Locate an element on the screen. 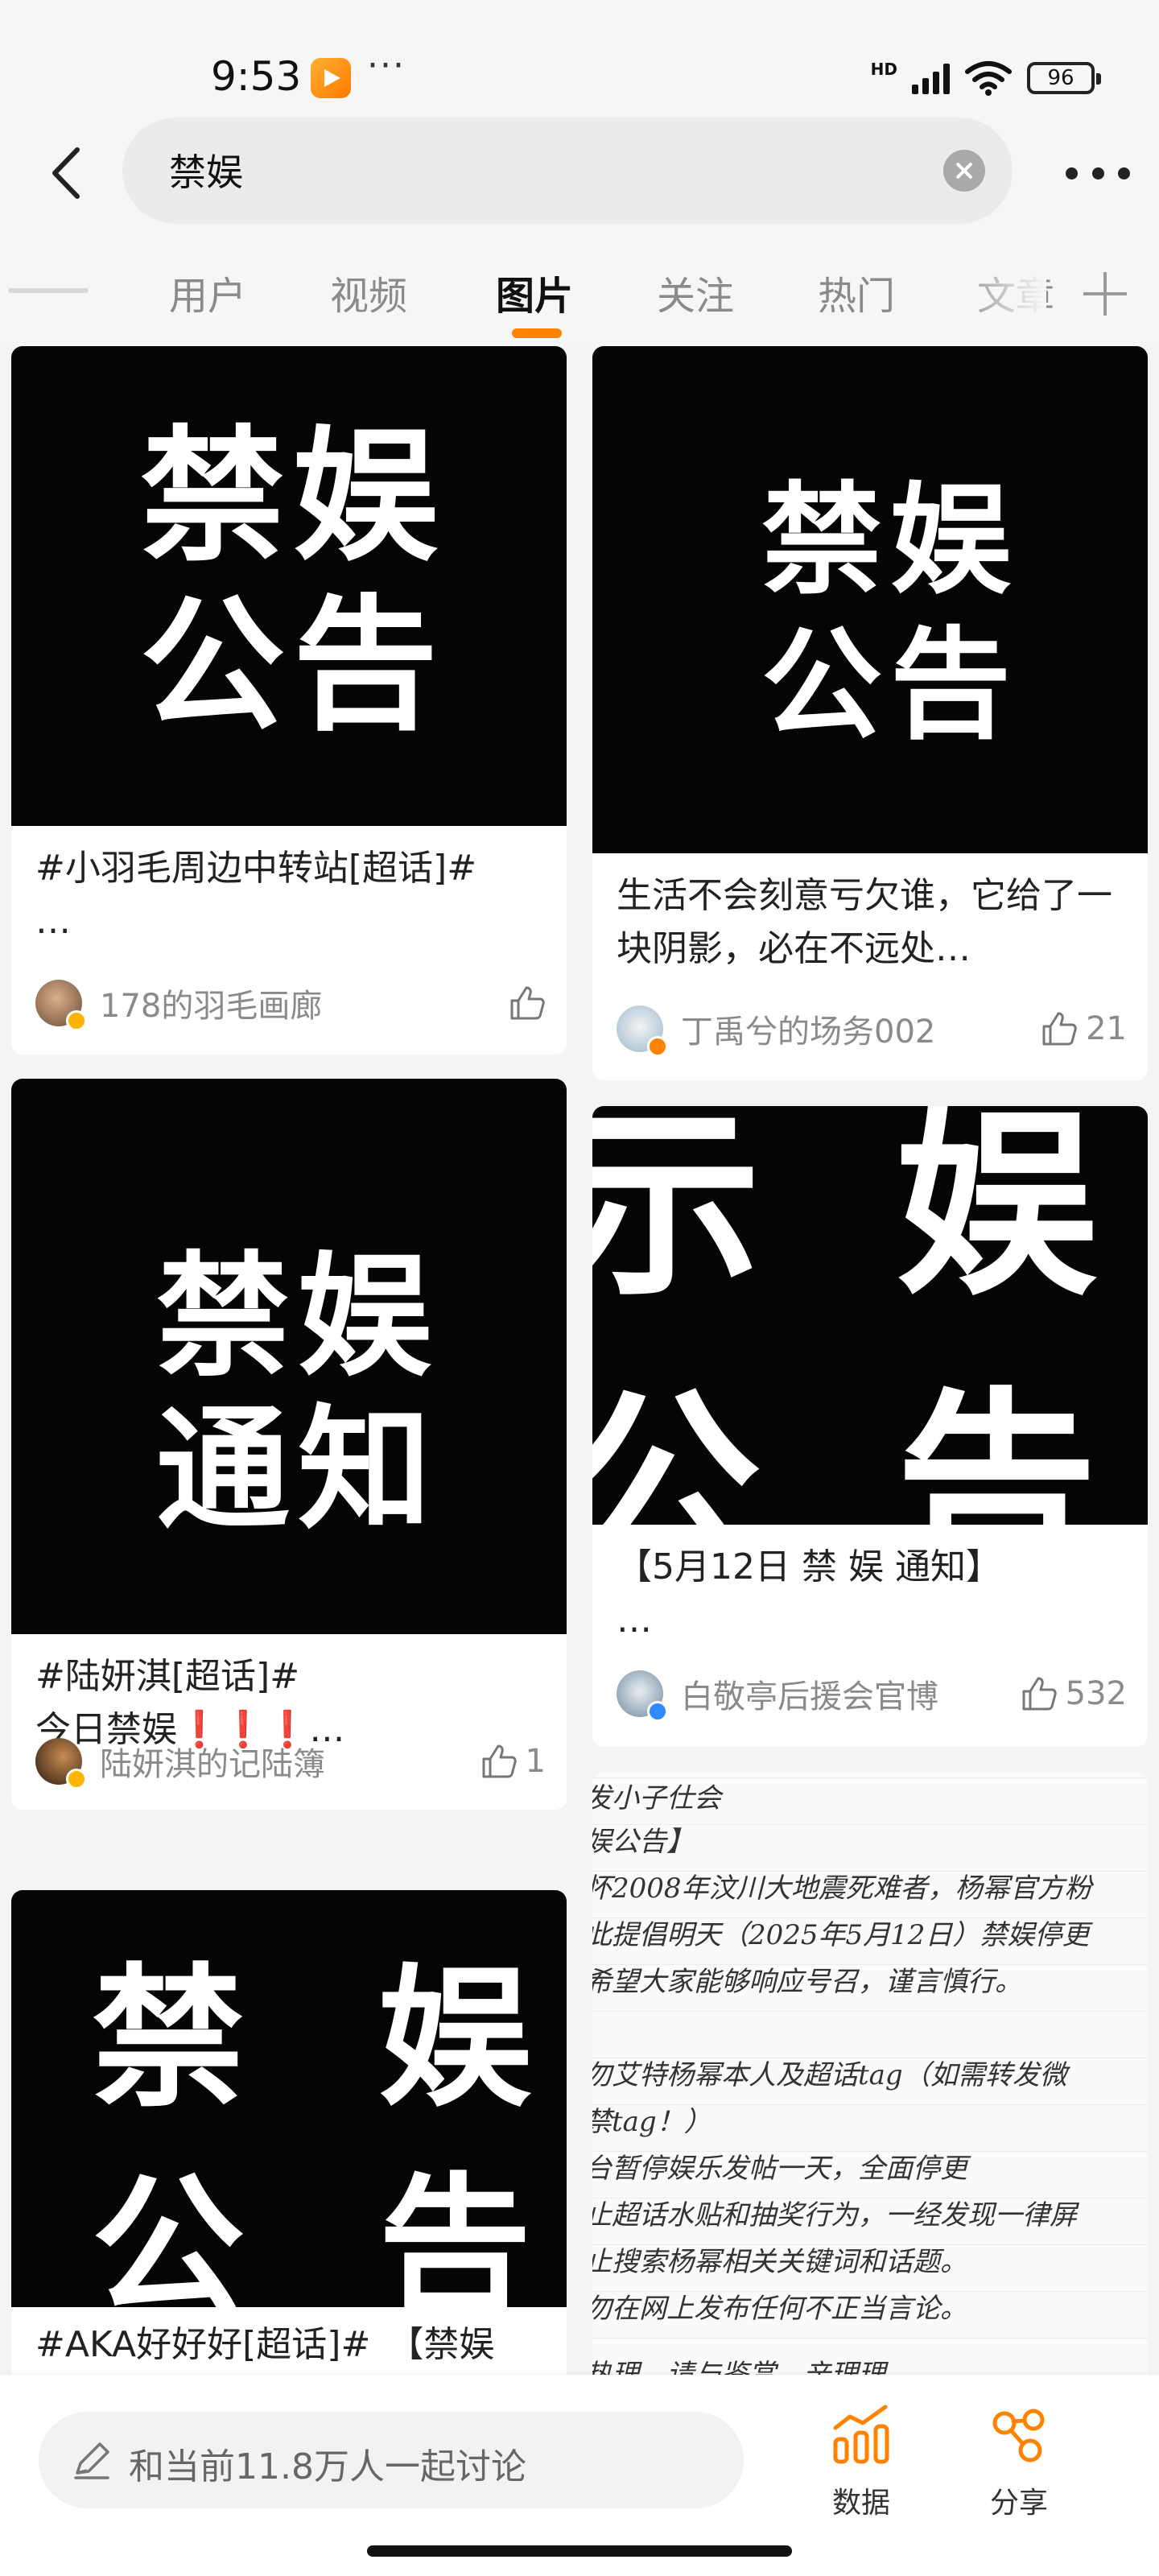 This screenshot has height=2576, width=1159. post-card: 禁娱 通知 #陆妍淇[超话]# 今日禁娱❗❗❗… 陆妍淇的记陆簿 1 is located at coordinates (289, 1444).